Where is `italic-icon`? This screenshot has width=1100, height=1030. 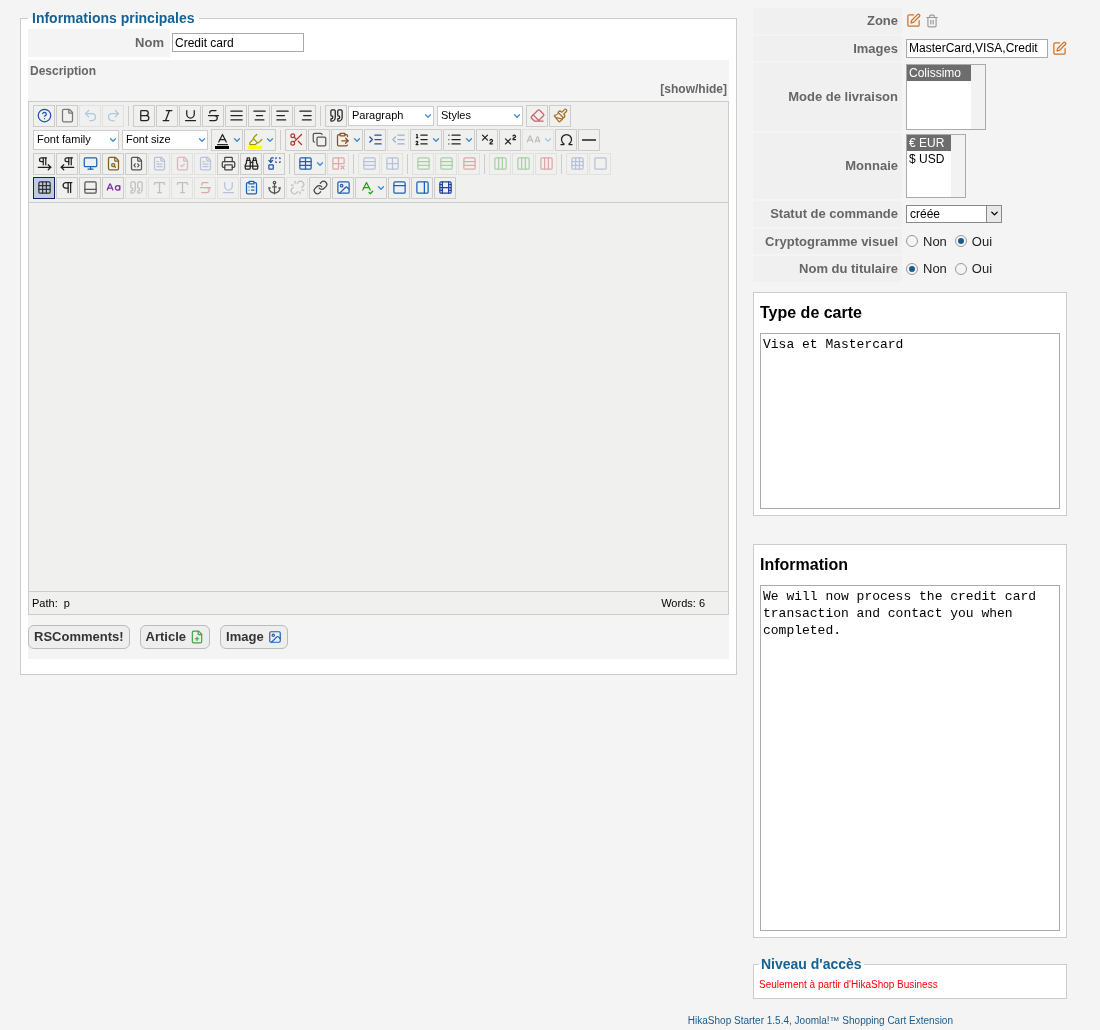
italic-icon is located at coordinates (167, 115).